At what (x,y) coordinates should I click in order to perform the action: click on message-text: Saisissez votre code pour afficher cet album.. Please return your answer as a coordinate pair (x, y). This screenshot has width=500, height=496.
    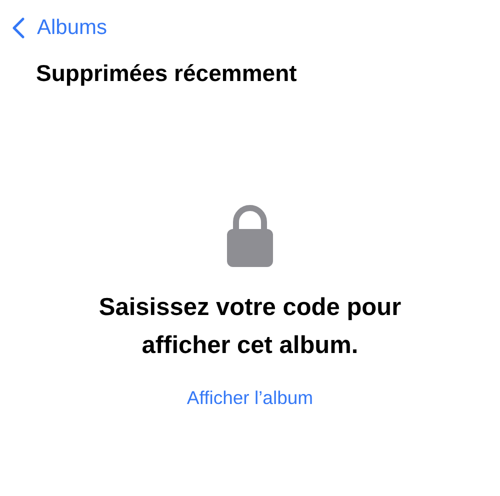
    Looking at the image, I should click on (250, 327).